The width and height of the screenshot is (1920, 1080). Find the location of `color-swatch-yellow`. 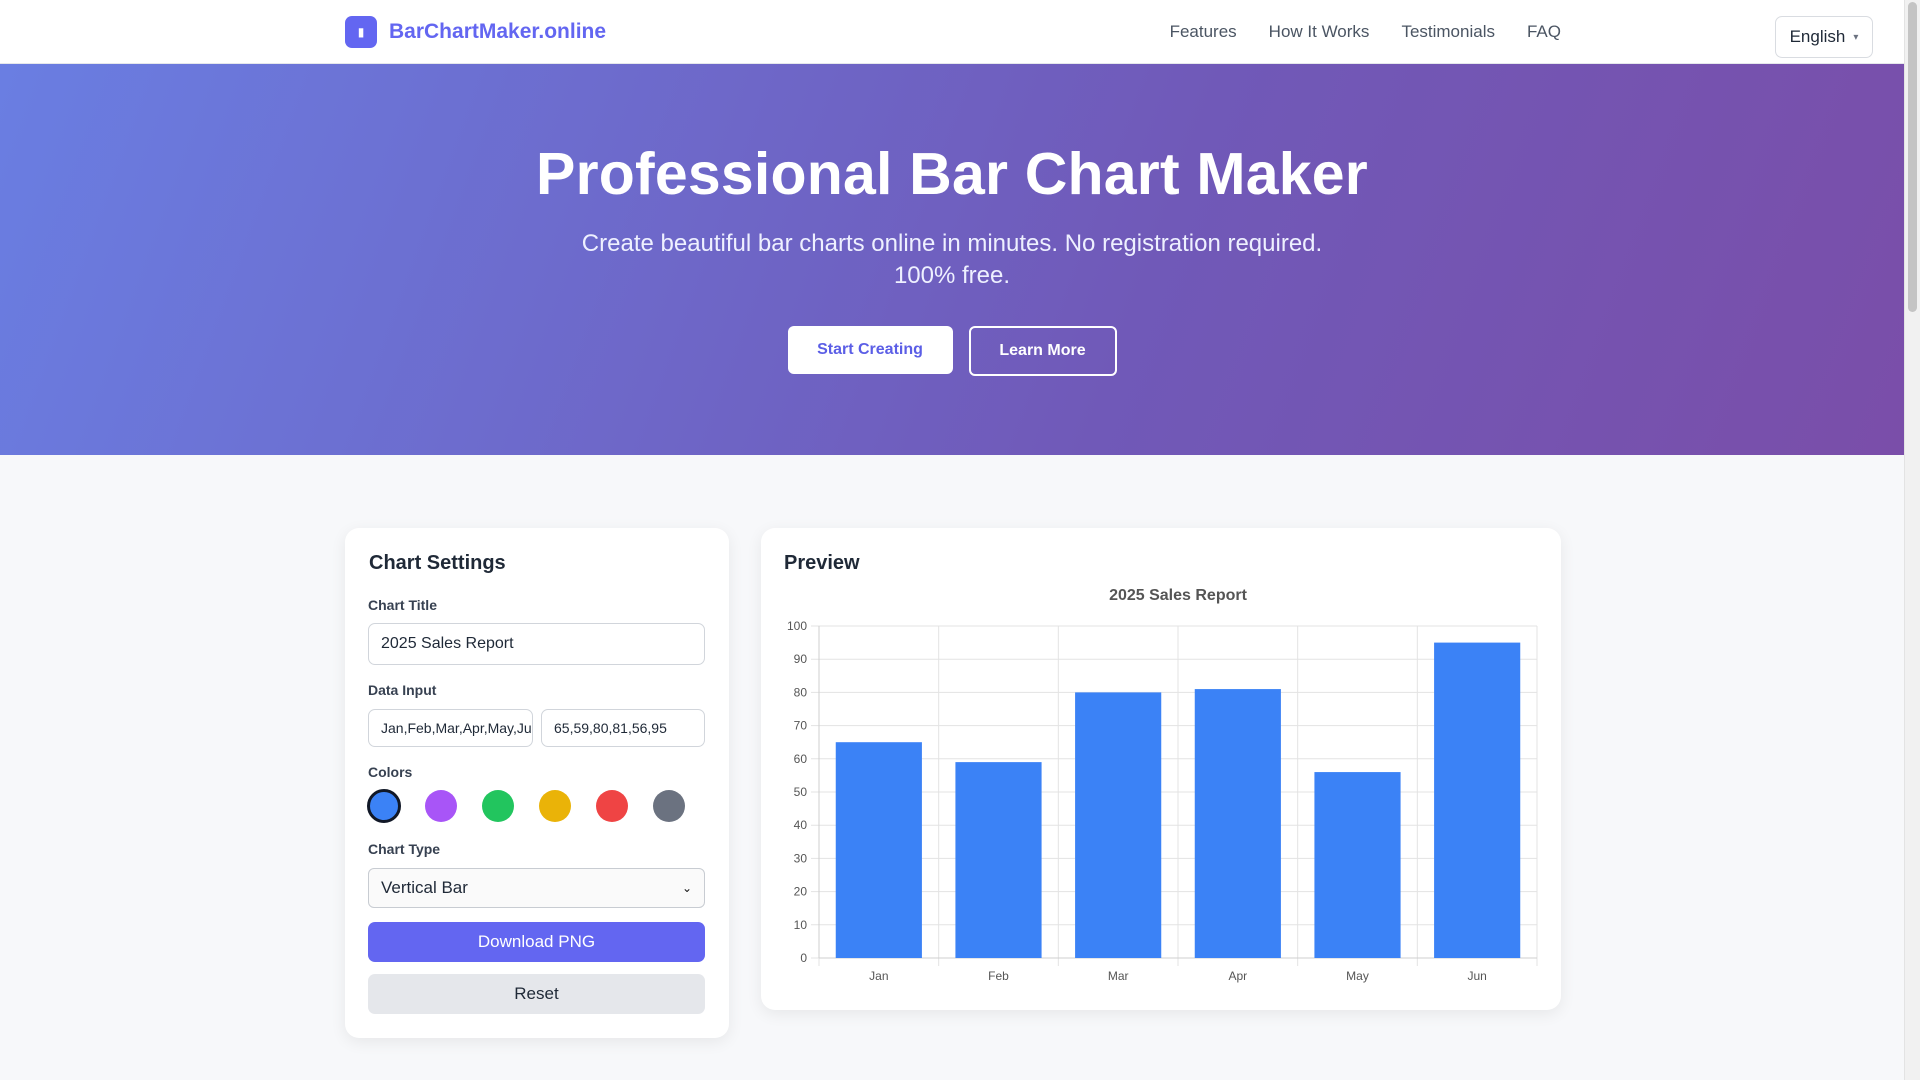

color-swatch-yellow is located at coordinates (555, 806).